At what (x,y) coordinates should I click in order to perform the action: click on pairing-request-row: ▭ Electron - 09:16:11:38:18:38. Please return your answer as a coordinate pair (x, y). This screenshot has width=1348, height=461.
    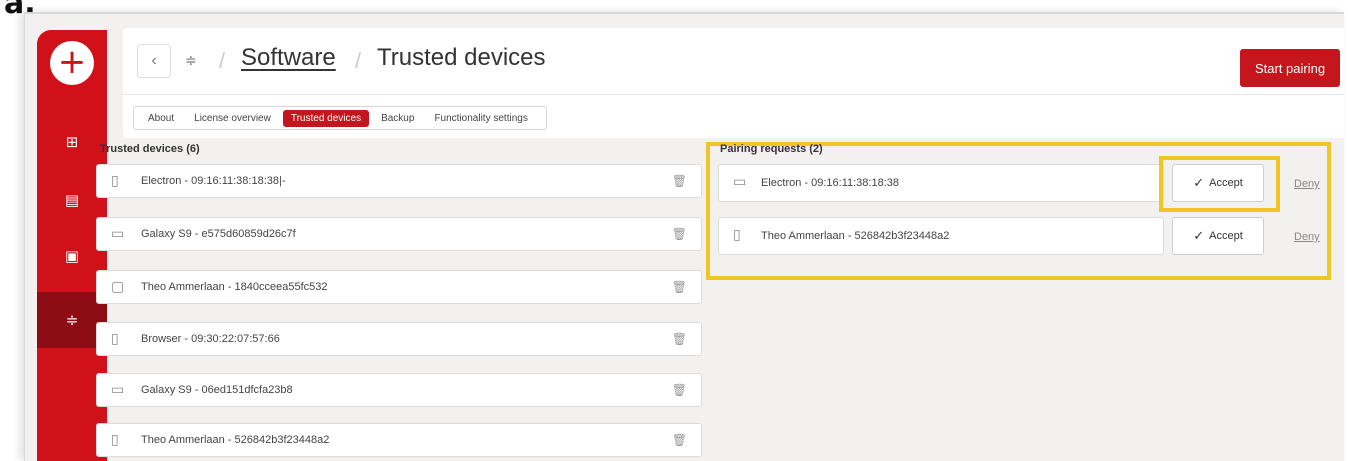
    Looking at the image, I should click on (941, 183).